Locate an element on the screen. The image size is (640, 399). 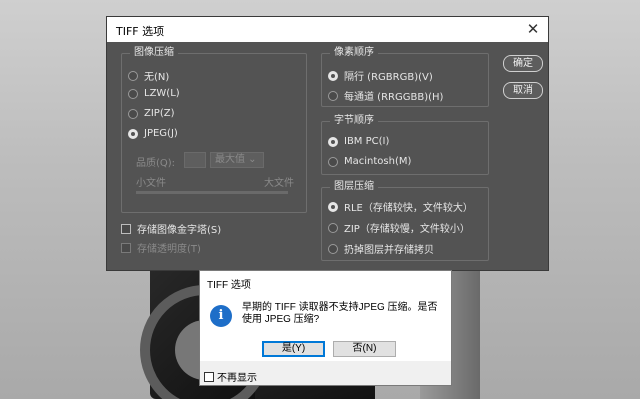
yes-button: 是(Y) is located at coordinates (293, 349).